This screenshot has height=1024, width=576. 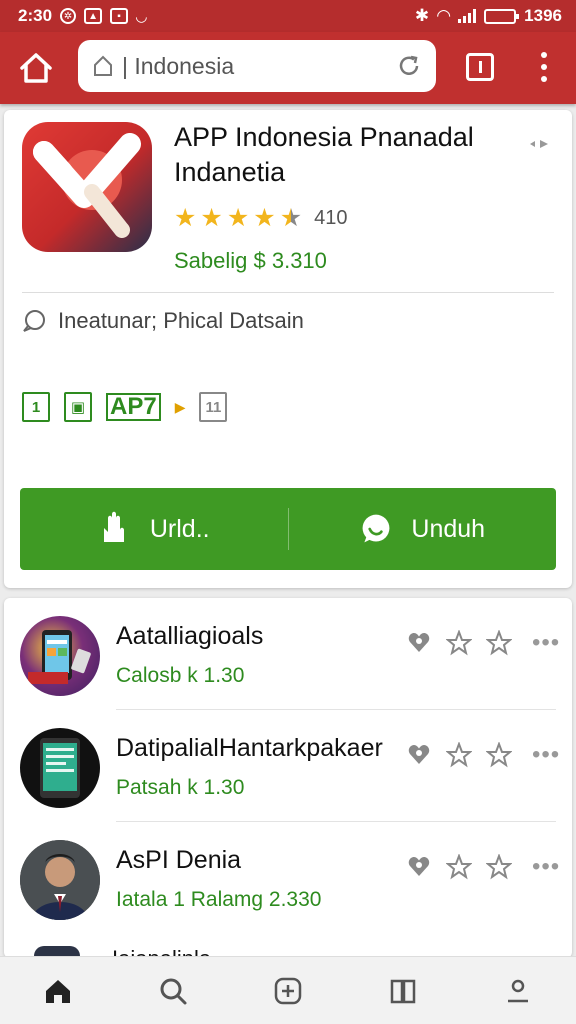 I want to click on url-bar: | Indonesia, so click(x=257, y=66).